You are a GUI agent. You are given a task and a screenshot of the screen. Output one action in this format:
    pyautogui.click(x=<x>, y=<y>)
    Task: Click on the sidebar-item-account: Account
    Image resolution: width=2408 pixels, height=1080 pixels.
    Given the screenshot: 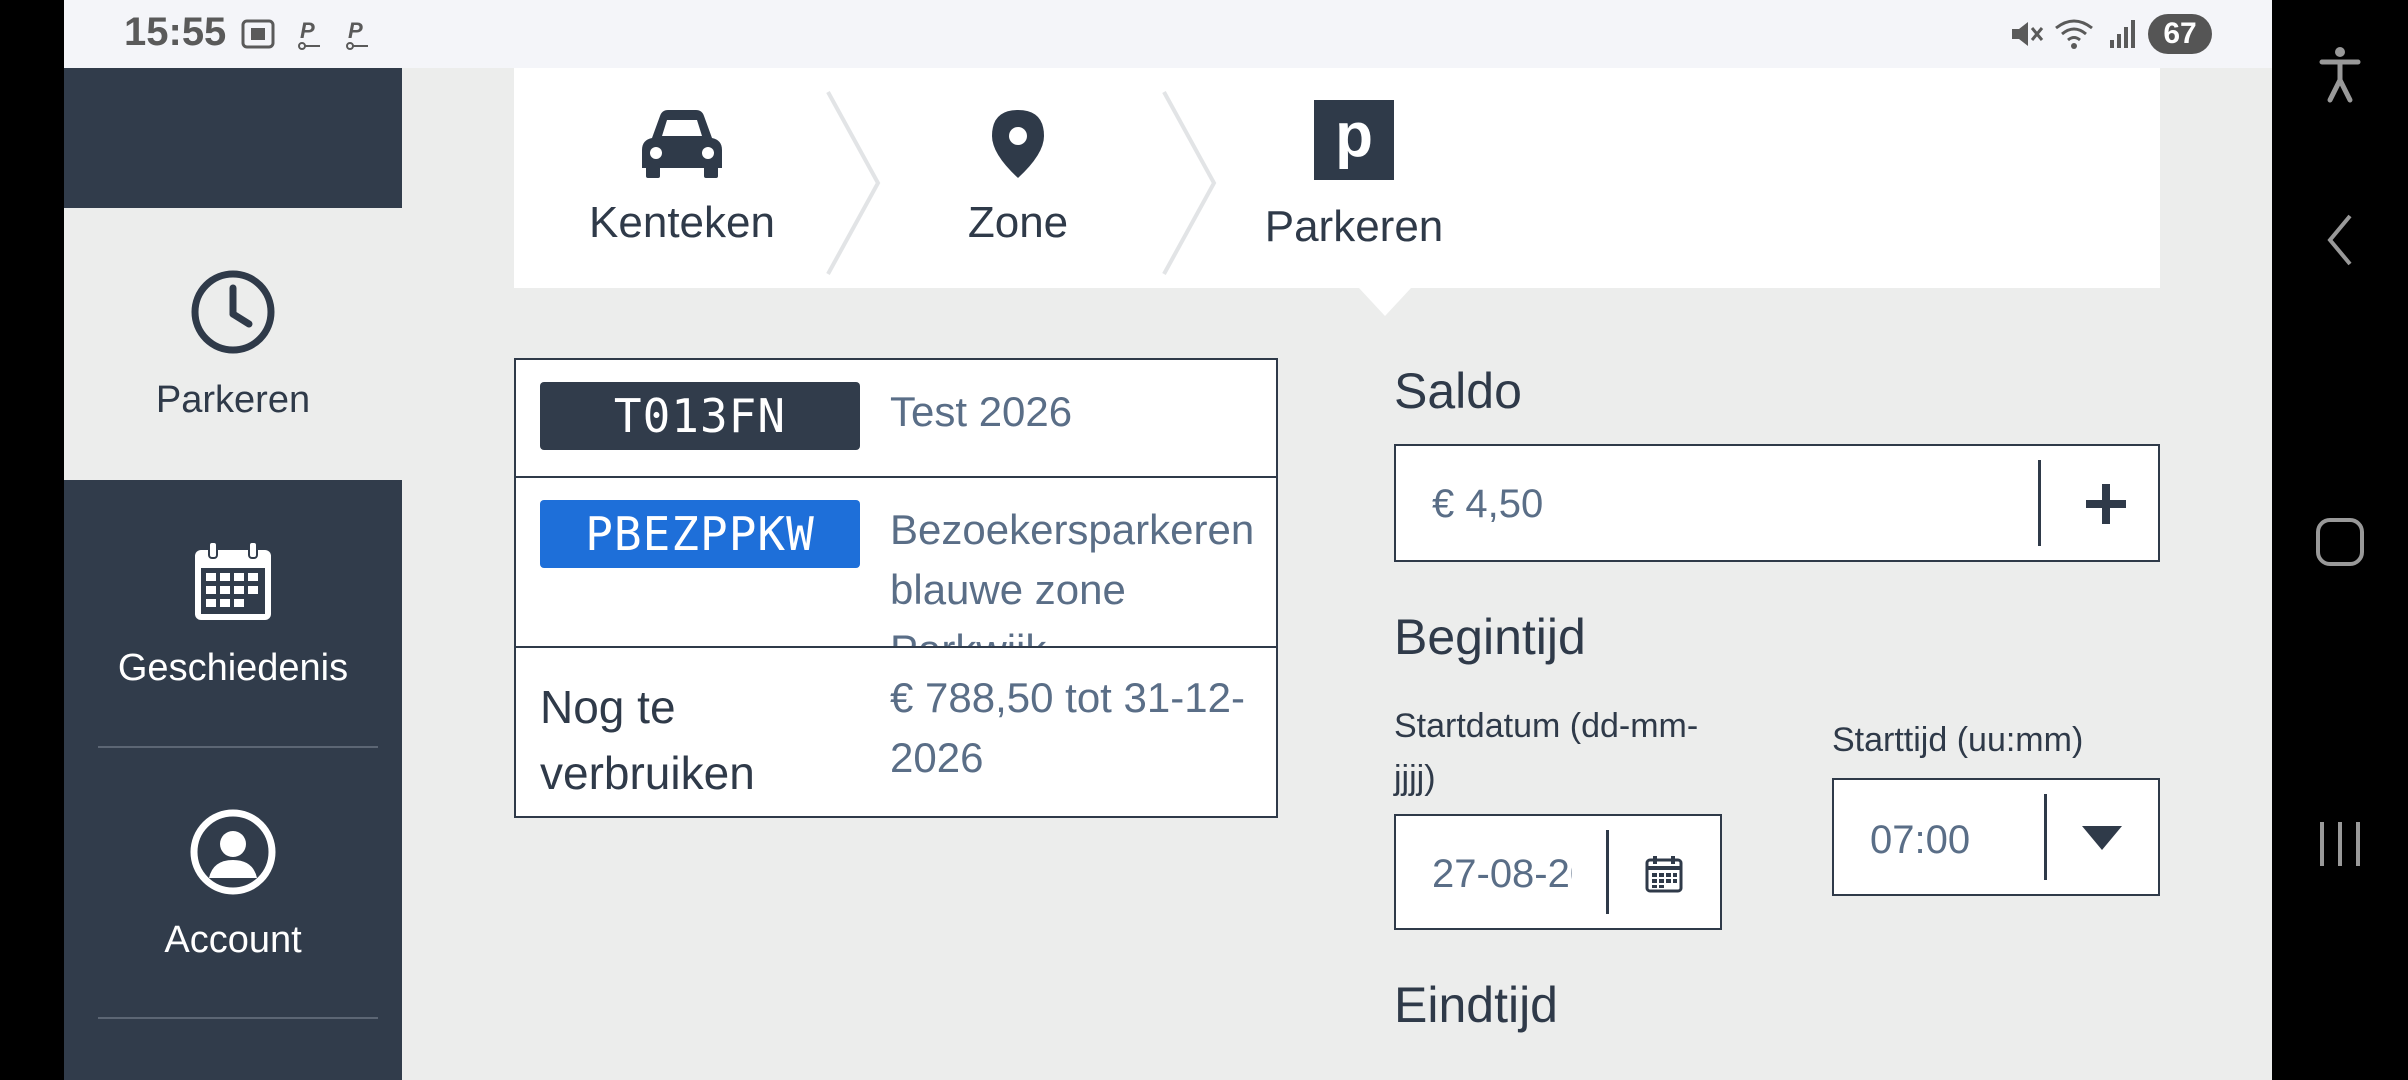 What is the action you would take?
    pyautogui.click(x=233, y=883)
    